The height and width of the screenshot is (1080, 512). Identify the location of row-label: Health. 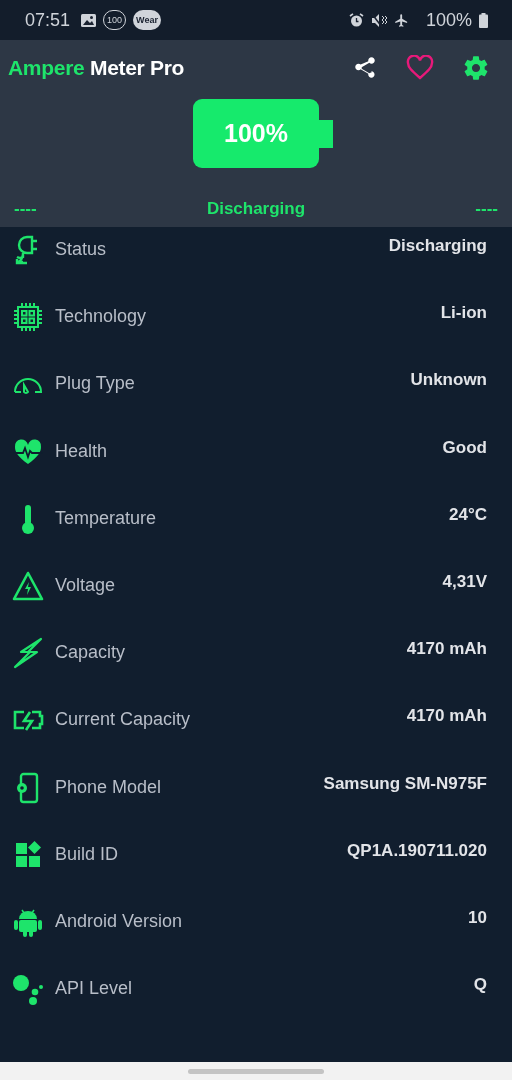
(81, 451).